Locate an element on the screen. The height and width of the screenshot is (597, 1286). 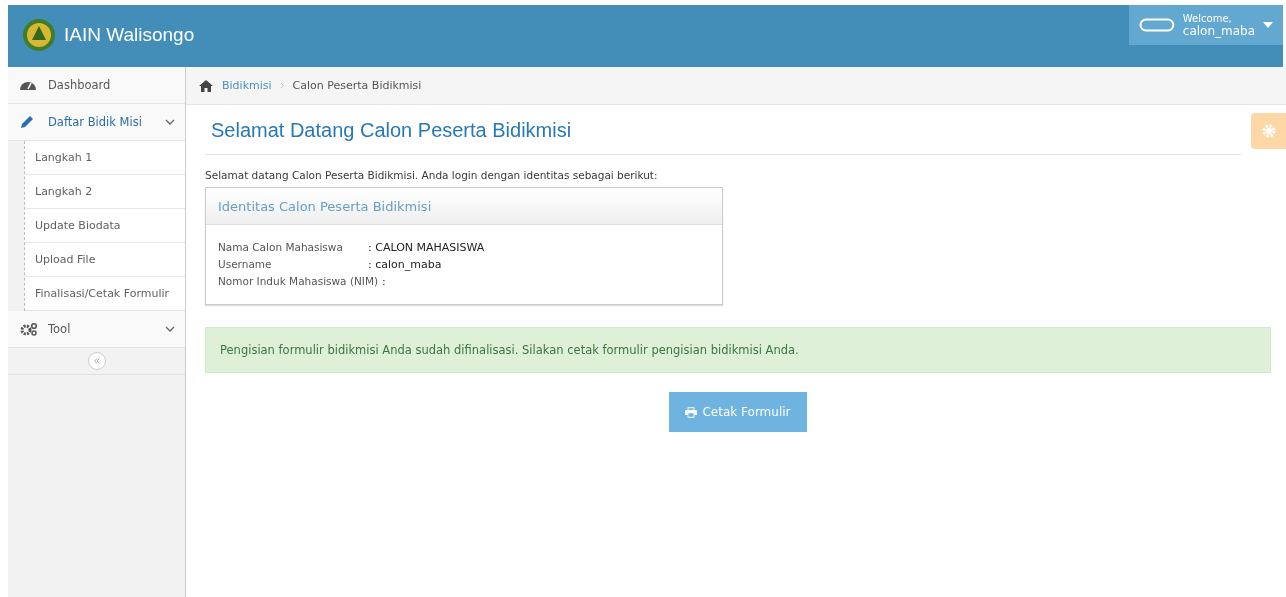
settings-icon is located at coordinates (1269, 131).